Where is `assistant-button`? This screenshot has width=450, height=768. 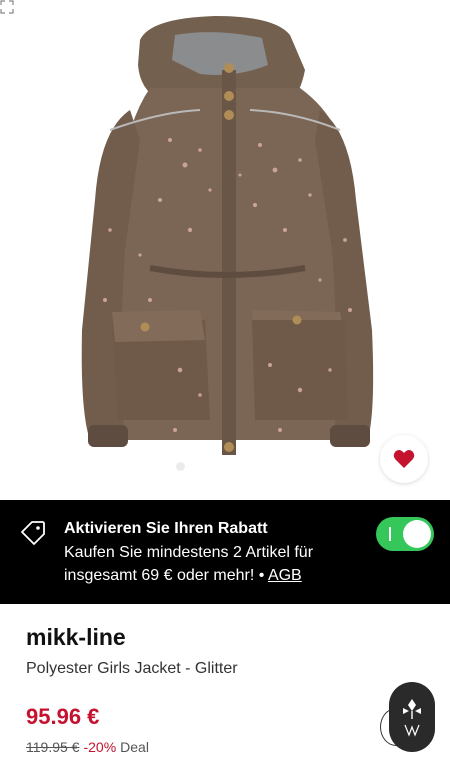 assistant-button is located at coordinates (412, 717).